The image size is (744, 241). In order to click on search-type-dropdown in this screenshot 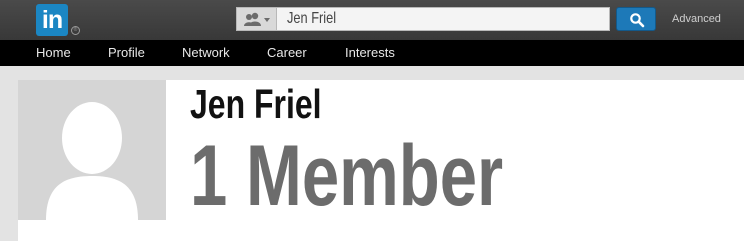, I will do `click(256, 19)`.